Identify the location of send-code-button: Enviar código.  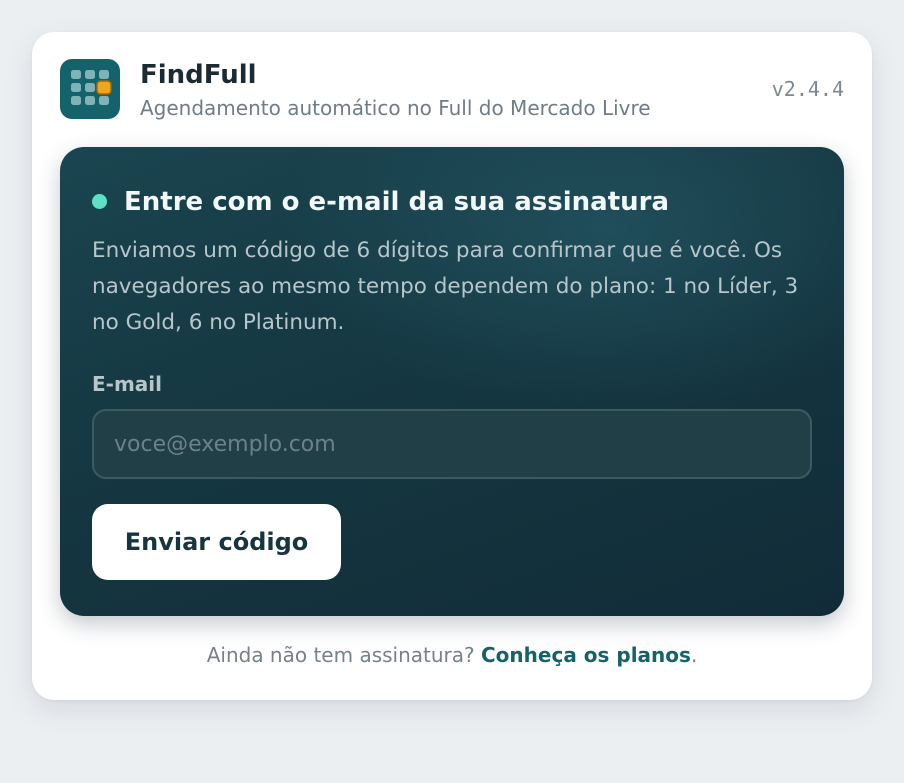
(216, 542).